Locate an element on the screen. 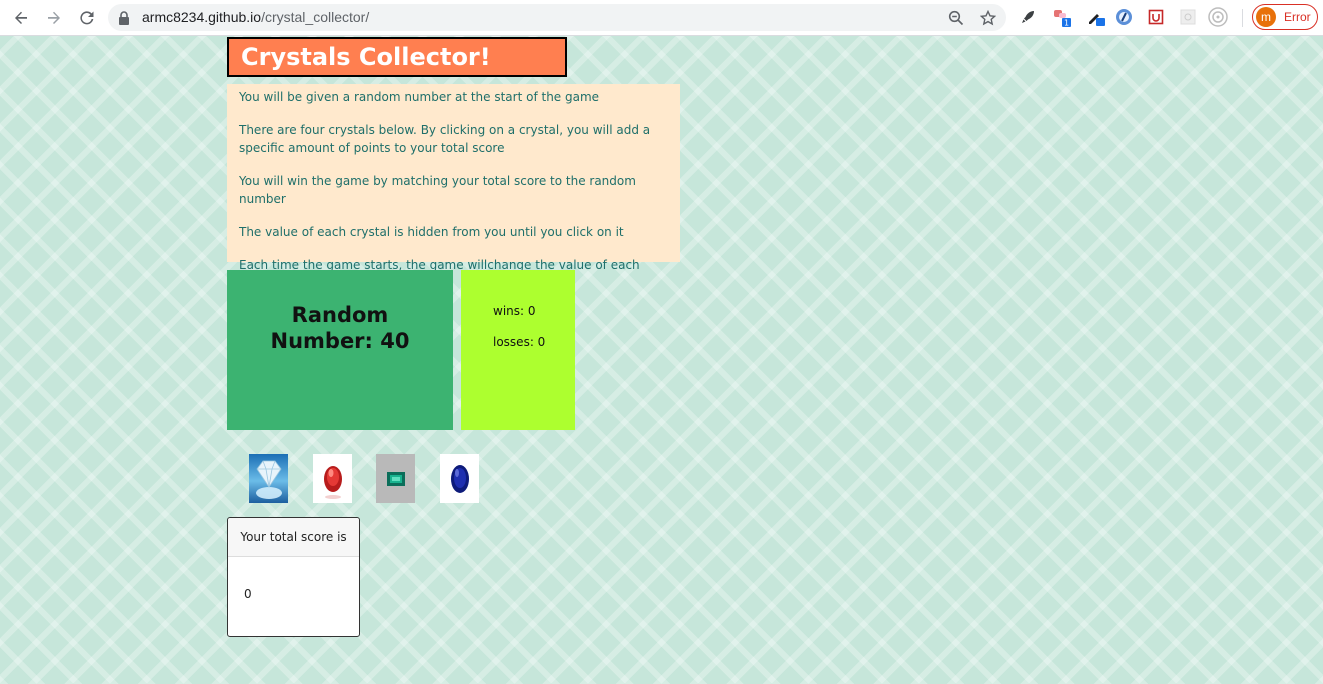  avatar: m is located at coordinates (1266, 17).